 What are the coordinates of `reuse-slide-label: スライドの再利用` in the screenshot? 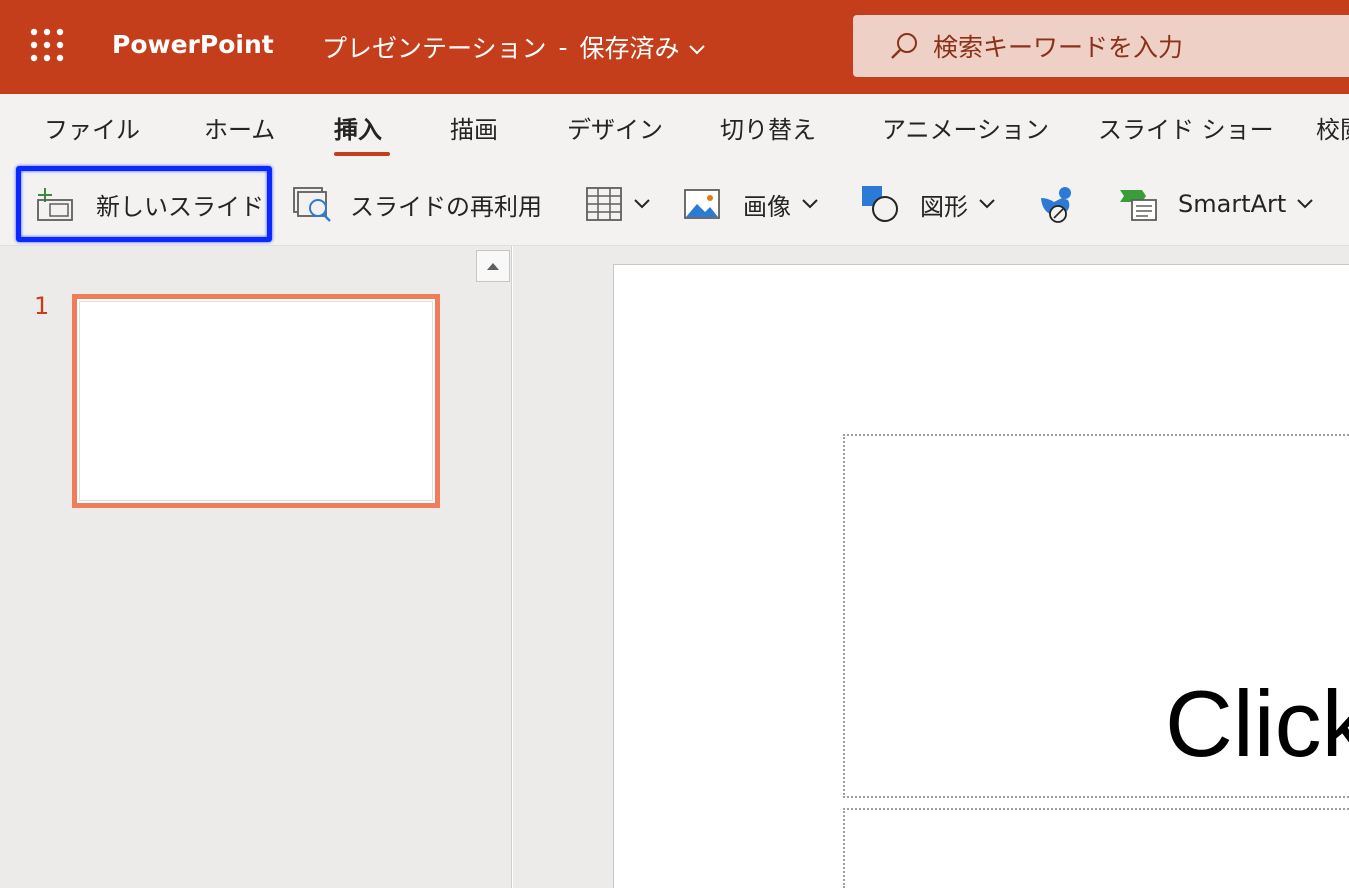 It's located at (446, 206).